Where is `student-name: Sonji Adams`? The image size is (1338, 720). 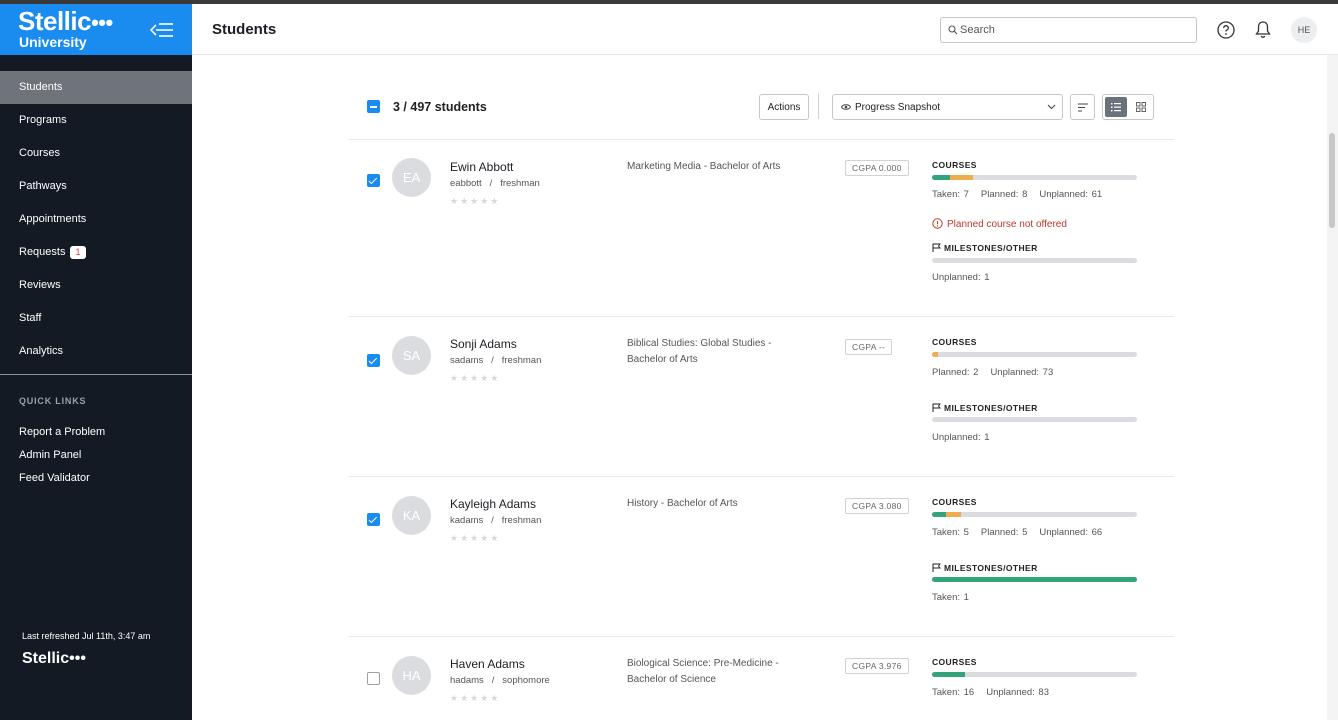
student-name: Sonji Adams is located at coordinates (483, 344).